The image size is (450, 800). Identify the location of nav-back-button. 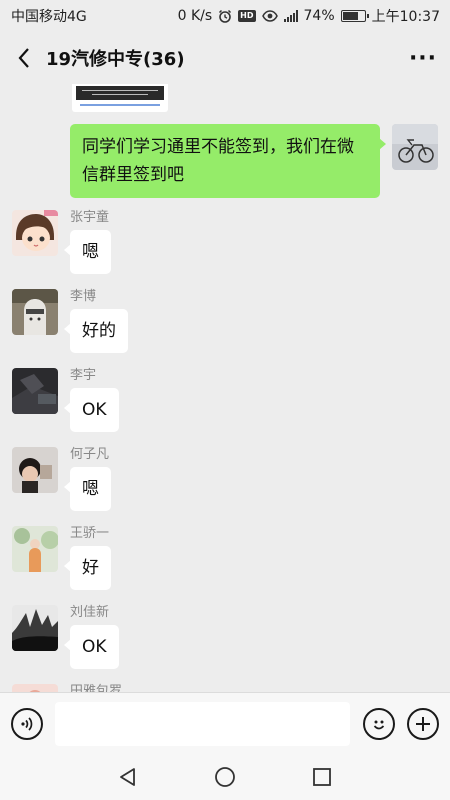
(128, 777).